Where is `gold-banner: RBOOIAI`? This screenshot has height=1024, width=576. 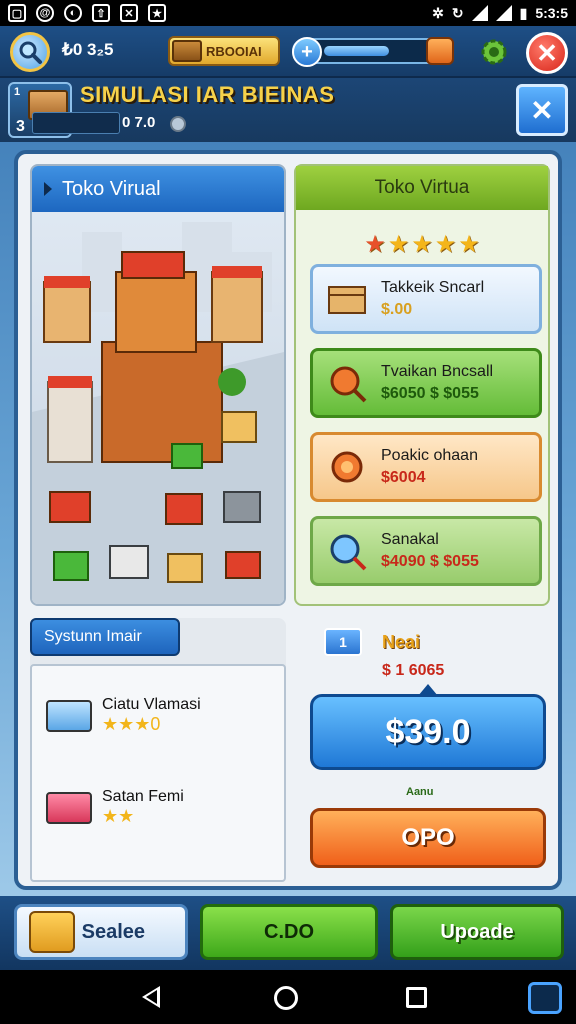 gold-banner: RBOOIAI is located at coordinates (224, 51).